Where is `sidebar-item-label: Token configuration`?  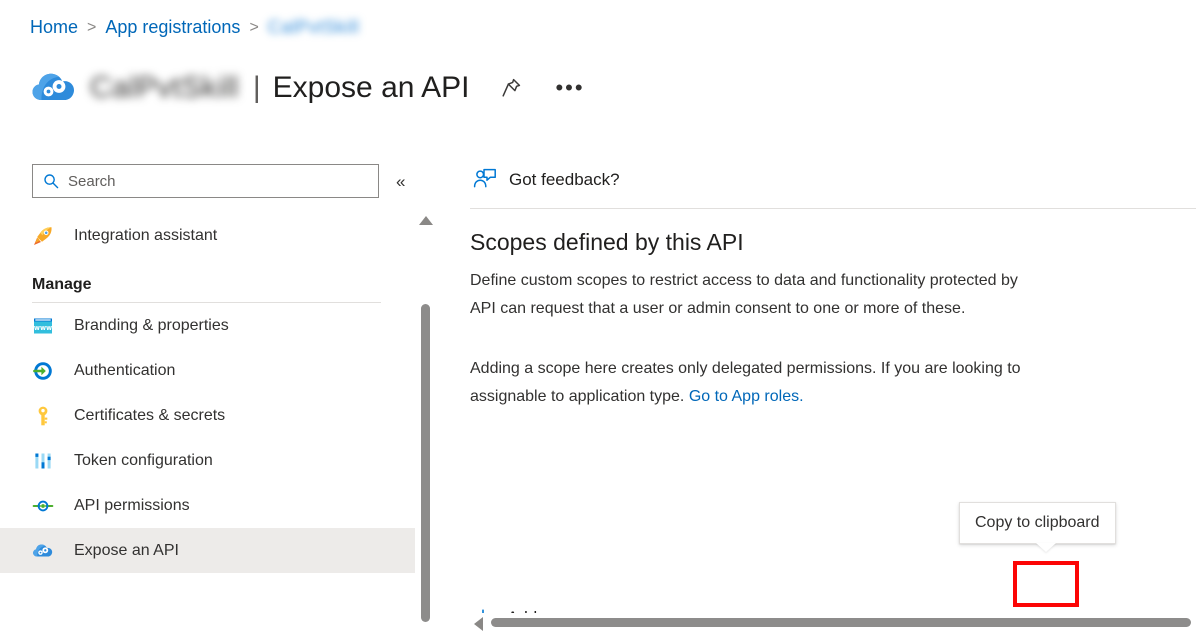
sidebar-item-label: Token configuration is located at coordinates (143, 460).